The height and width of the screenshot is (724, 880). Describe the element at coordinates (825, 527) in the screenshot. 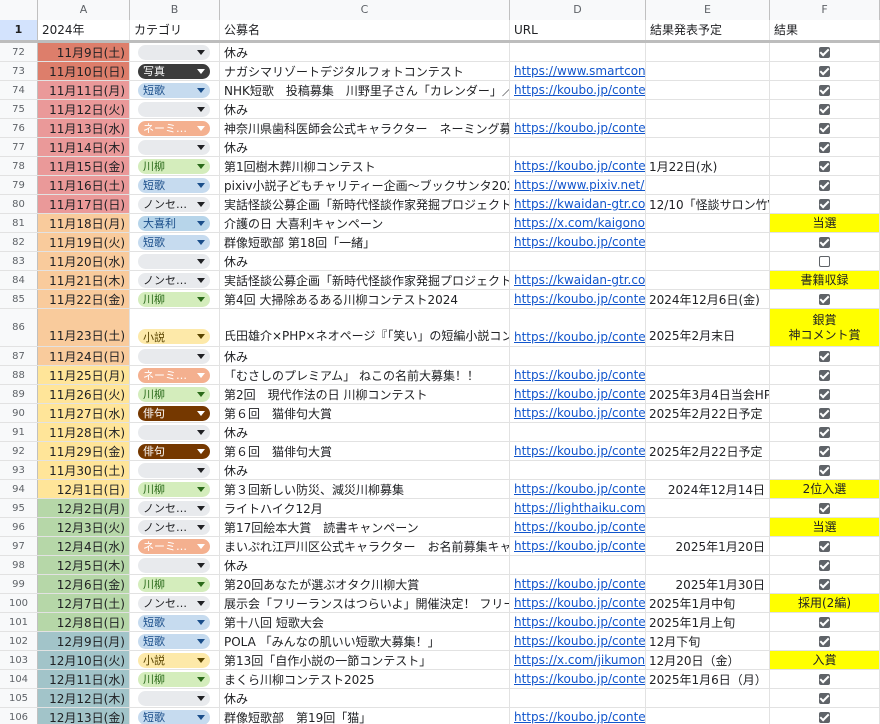

I see `result-cell: 当選` at that location.